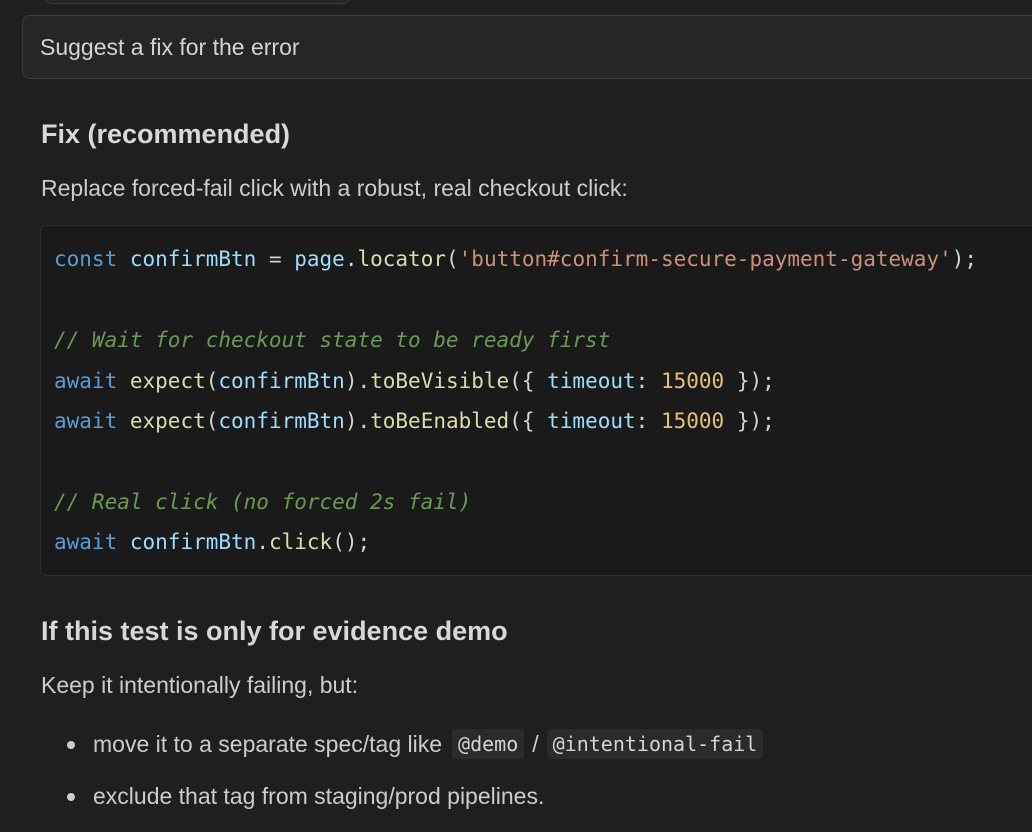  Describe the element at coordinates (274, 631) in the screenshot. I see `demo-heading: If this test is only for evidence demo` at that location.